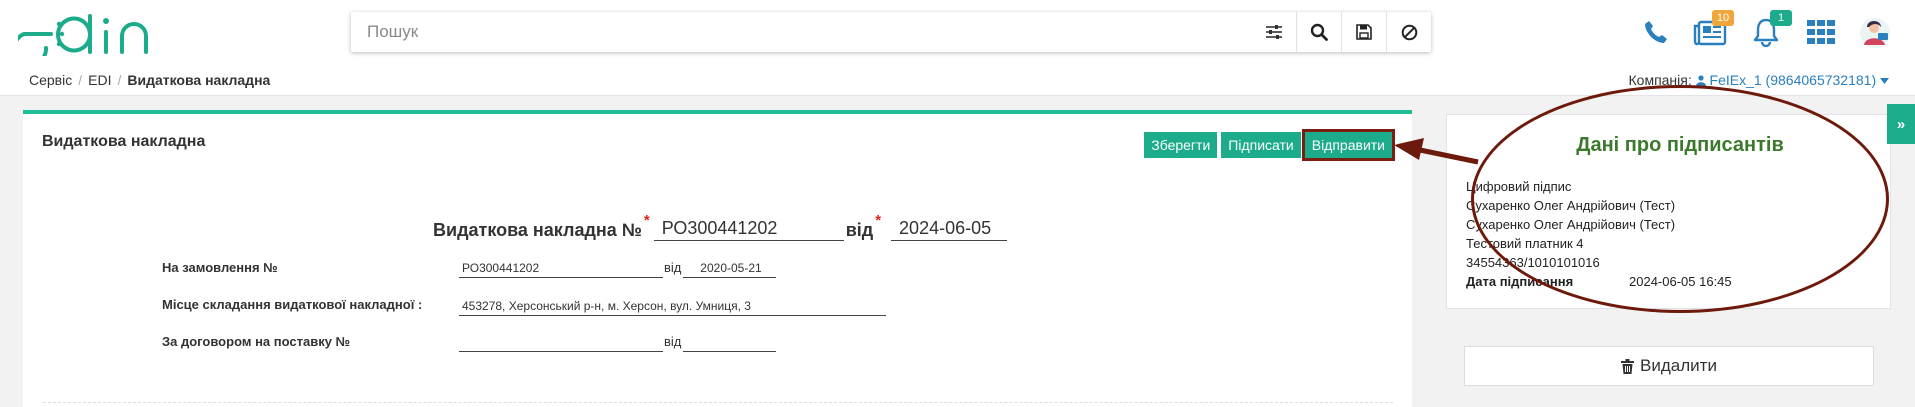  I want to click on sliders-icon, so click(1273, 32).